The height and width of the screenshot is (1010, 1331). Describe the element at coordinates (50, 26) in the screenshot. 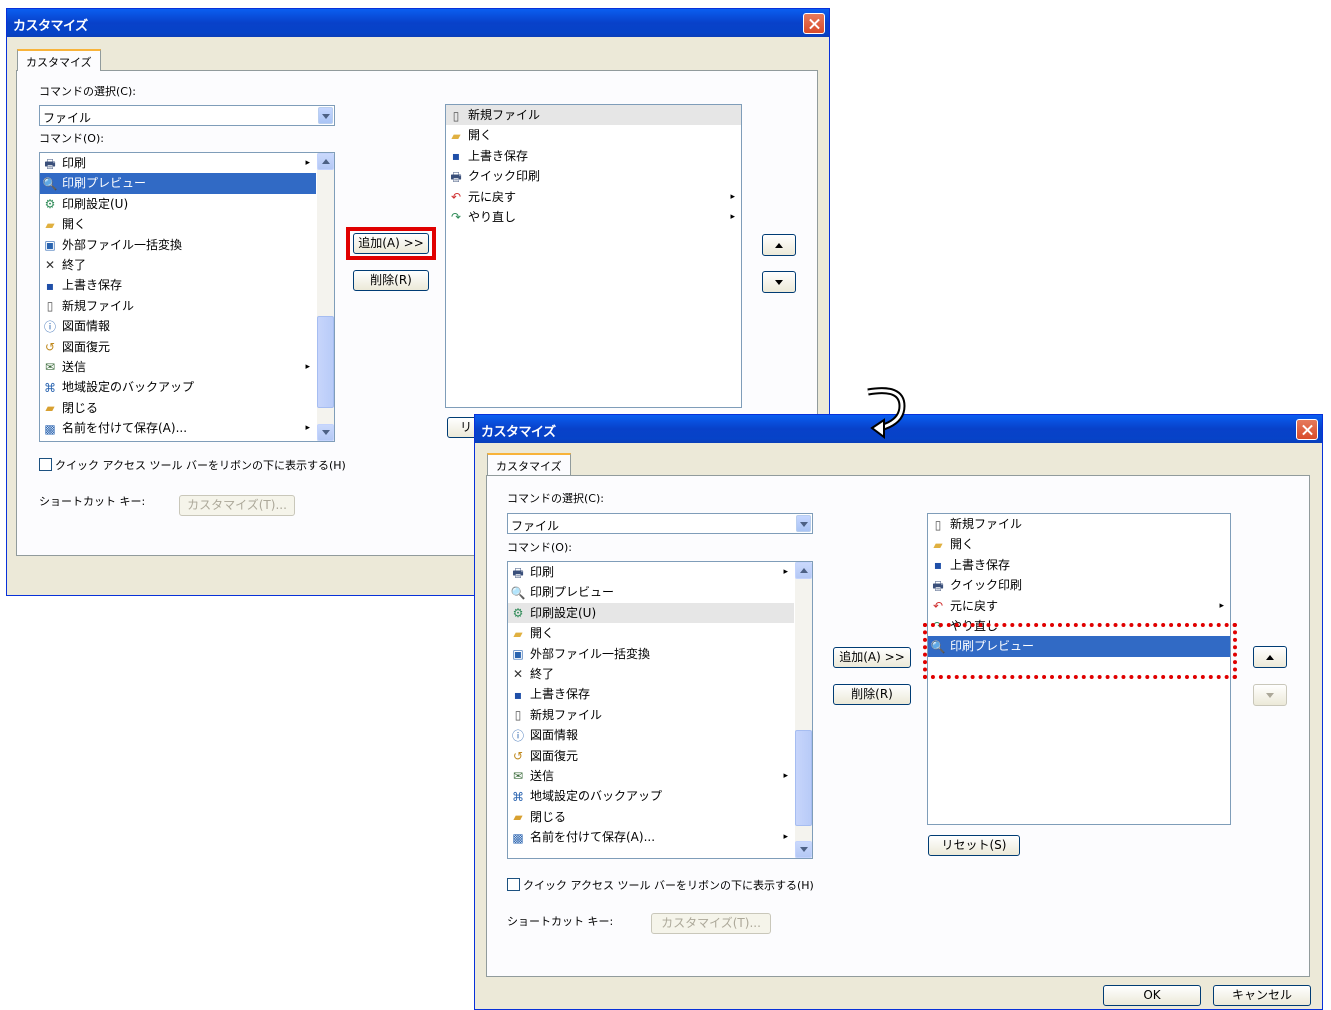

I see `dialog-title: カスタマイズ` at that location.